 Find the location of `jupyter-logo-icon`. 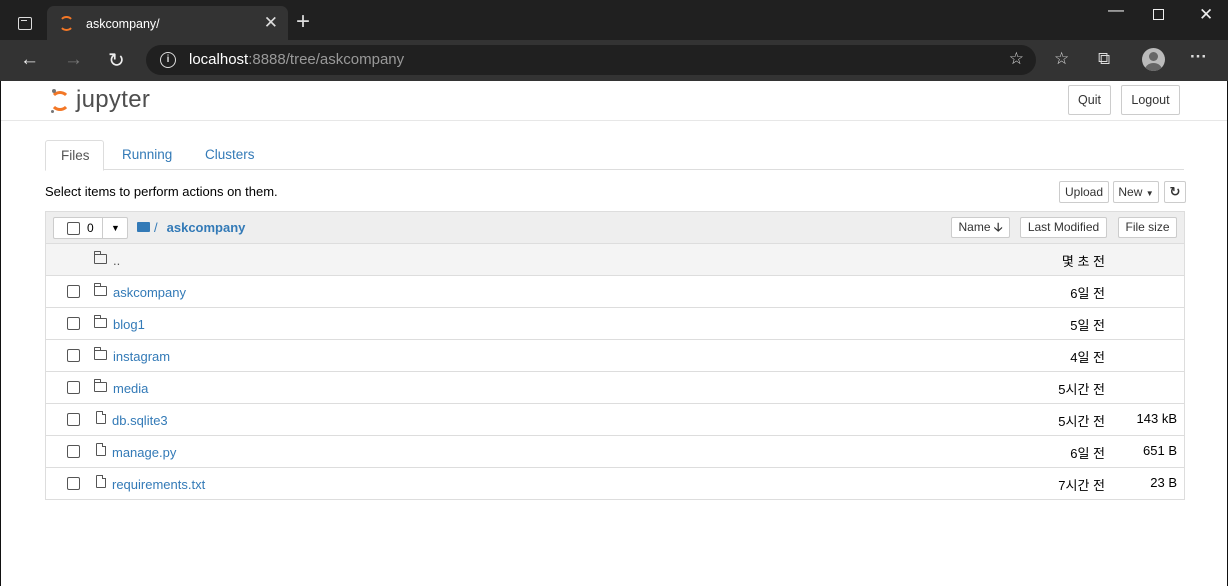

jupyter-logo-icon is located at coordinates (60, 101).